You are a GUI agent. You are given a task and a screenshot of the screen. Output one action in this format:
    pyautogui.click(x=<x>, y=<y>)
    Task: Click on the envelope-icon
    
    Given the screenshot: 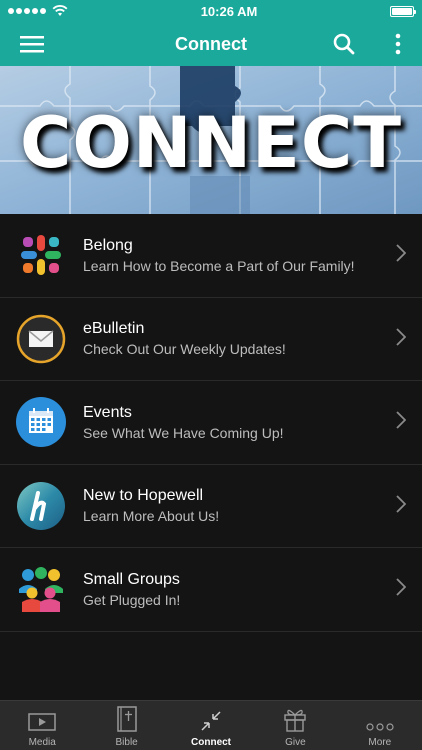 What is the action you would take?
    pyautogui.click(x=41, y=339)
    